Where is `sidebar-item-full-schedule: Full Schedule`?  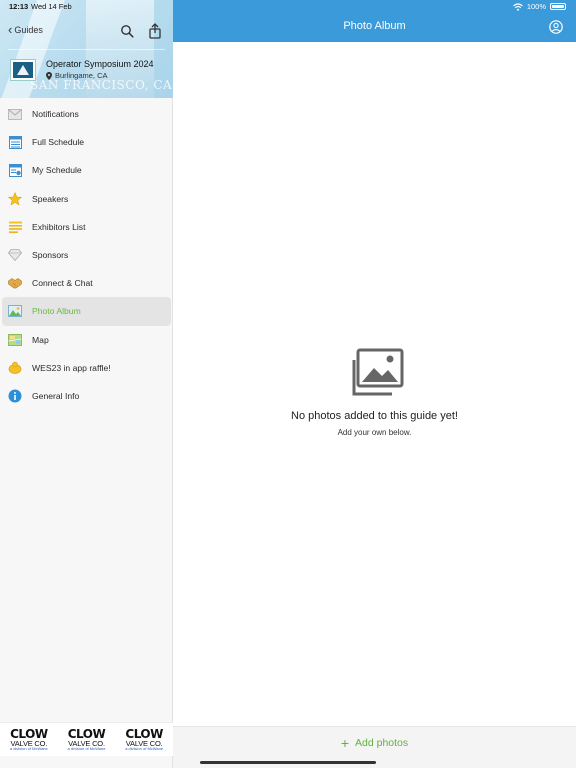 sidebar-item-full-schedule: Full Schedule is located at coordinates (86, 142).